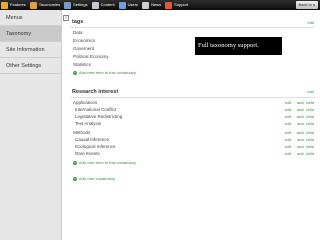 The width and height of the screenshot is (320, 240). Describe the element at coordinates (181, 4) in the screenshot. I see `nav-label: Support` at that location.